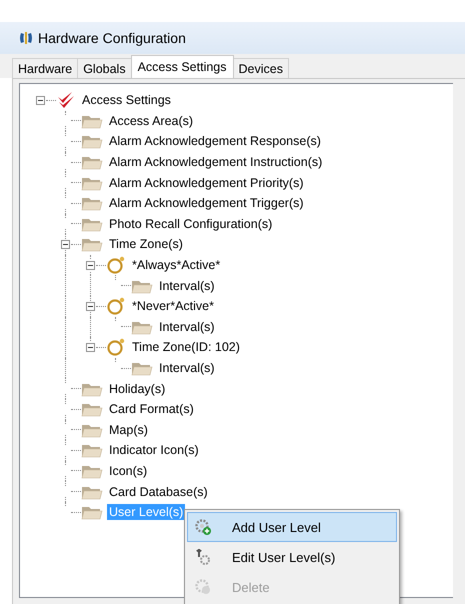 Image resolution: width=465 pixels, height=604 pixels. What do you see at coordinates (66, 100) in the screenshot?
I see `checkmark-icon` at bounding box center [66, 100].